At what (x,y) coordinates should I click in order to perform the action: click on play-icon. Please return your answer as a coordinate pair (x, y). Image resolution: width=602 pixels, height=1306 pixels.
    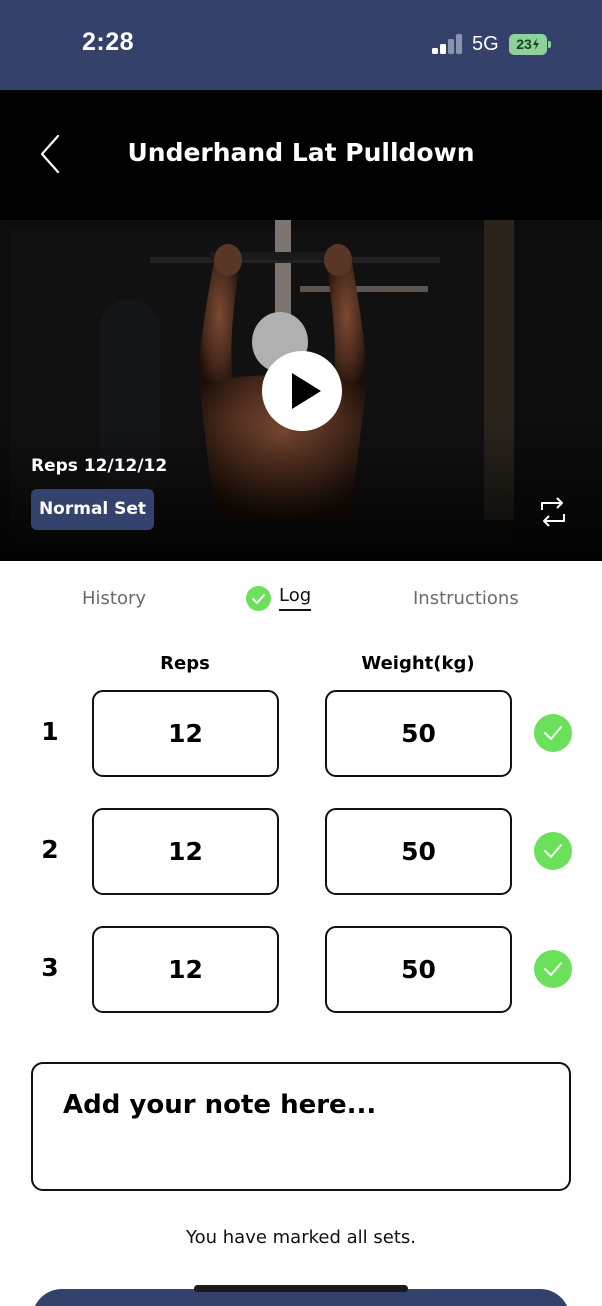
    Looking at the image, I should click on (306, 391).